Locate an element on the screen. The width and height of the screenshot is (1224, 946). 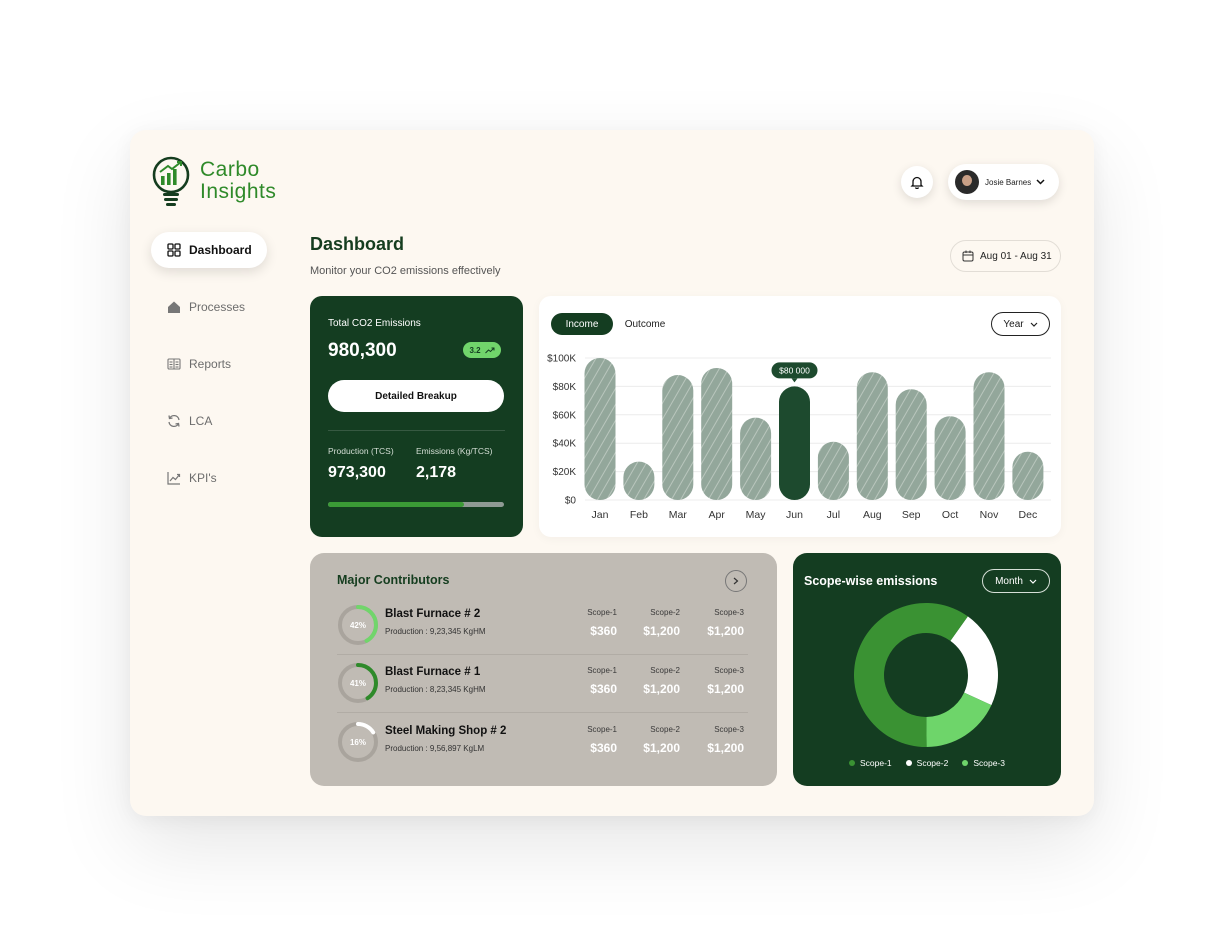
sidebar-item-label: Dashboard is located at coordinates (220, 250).